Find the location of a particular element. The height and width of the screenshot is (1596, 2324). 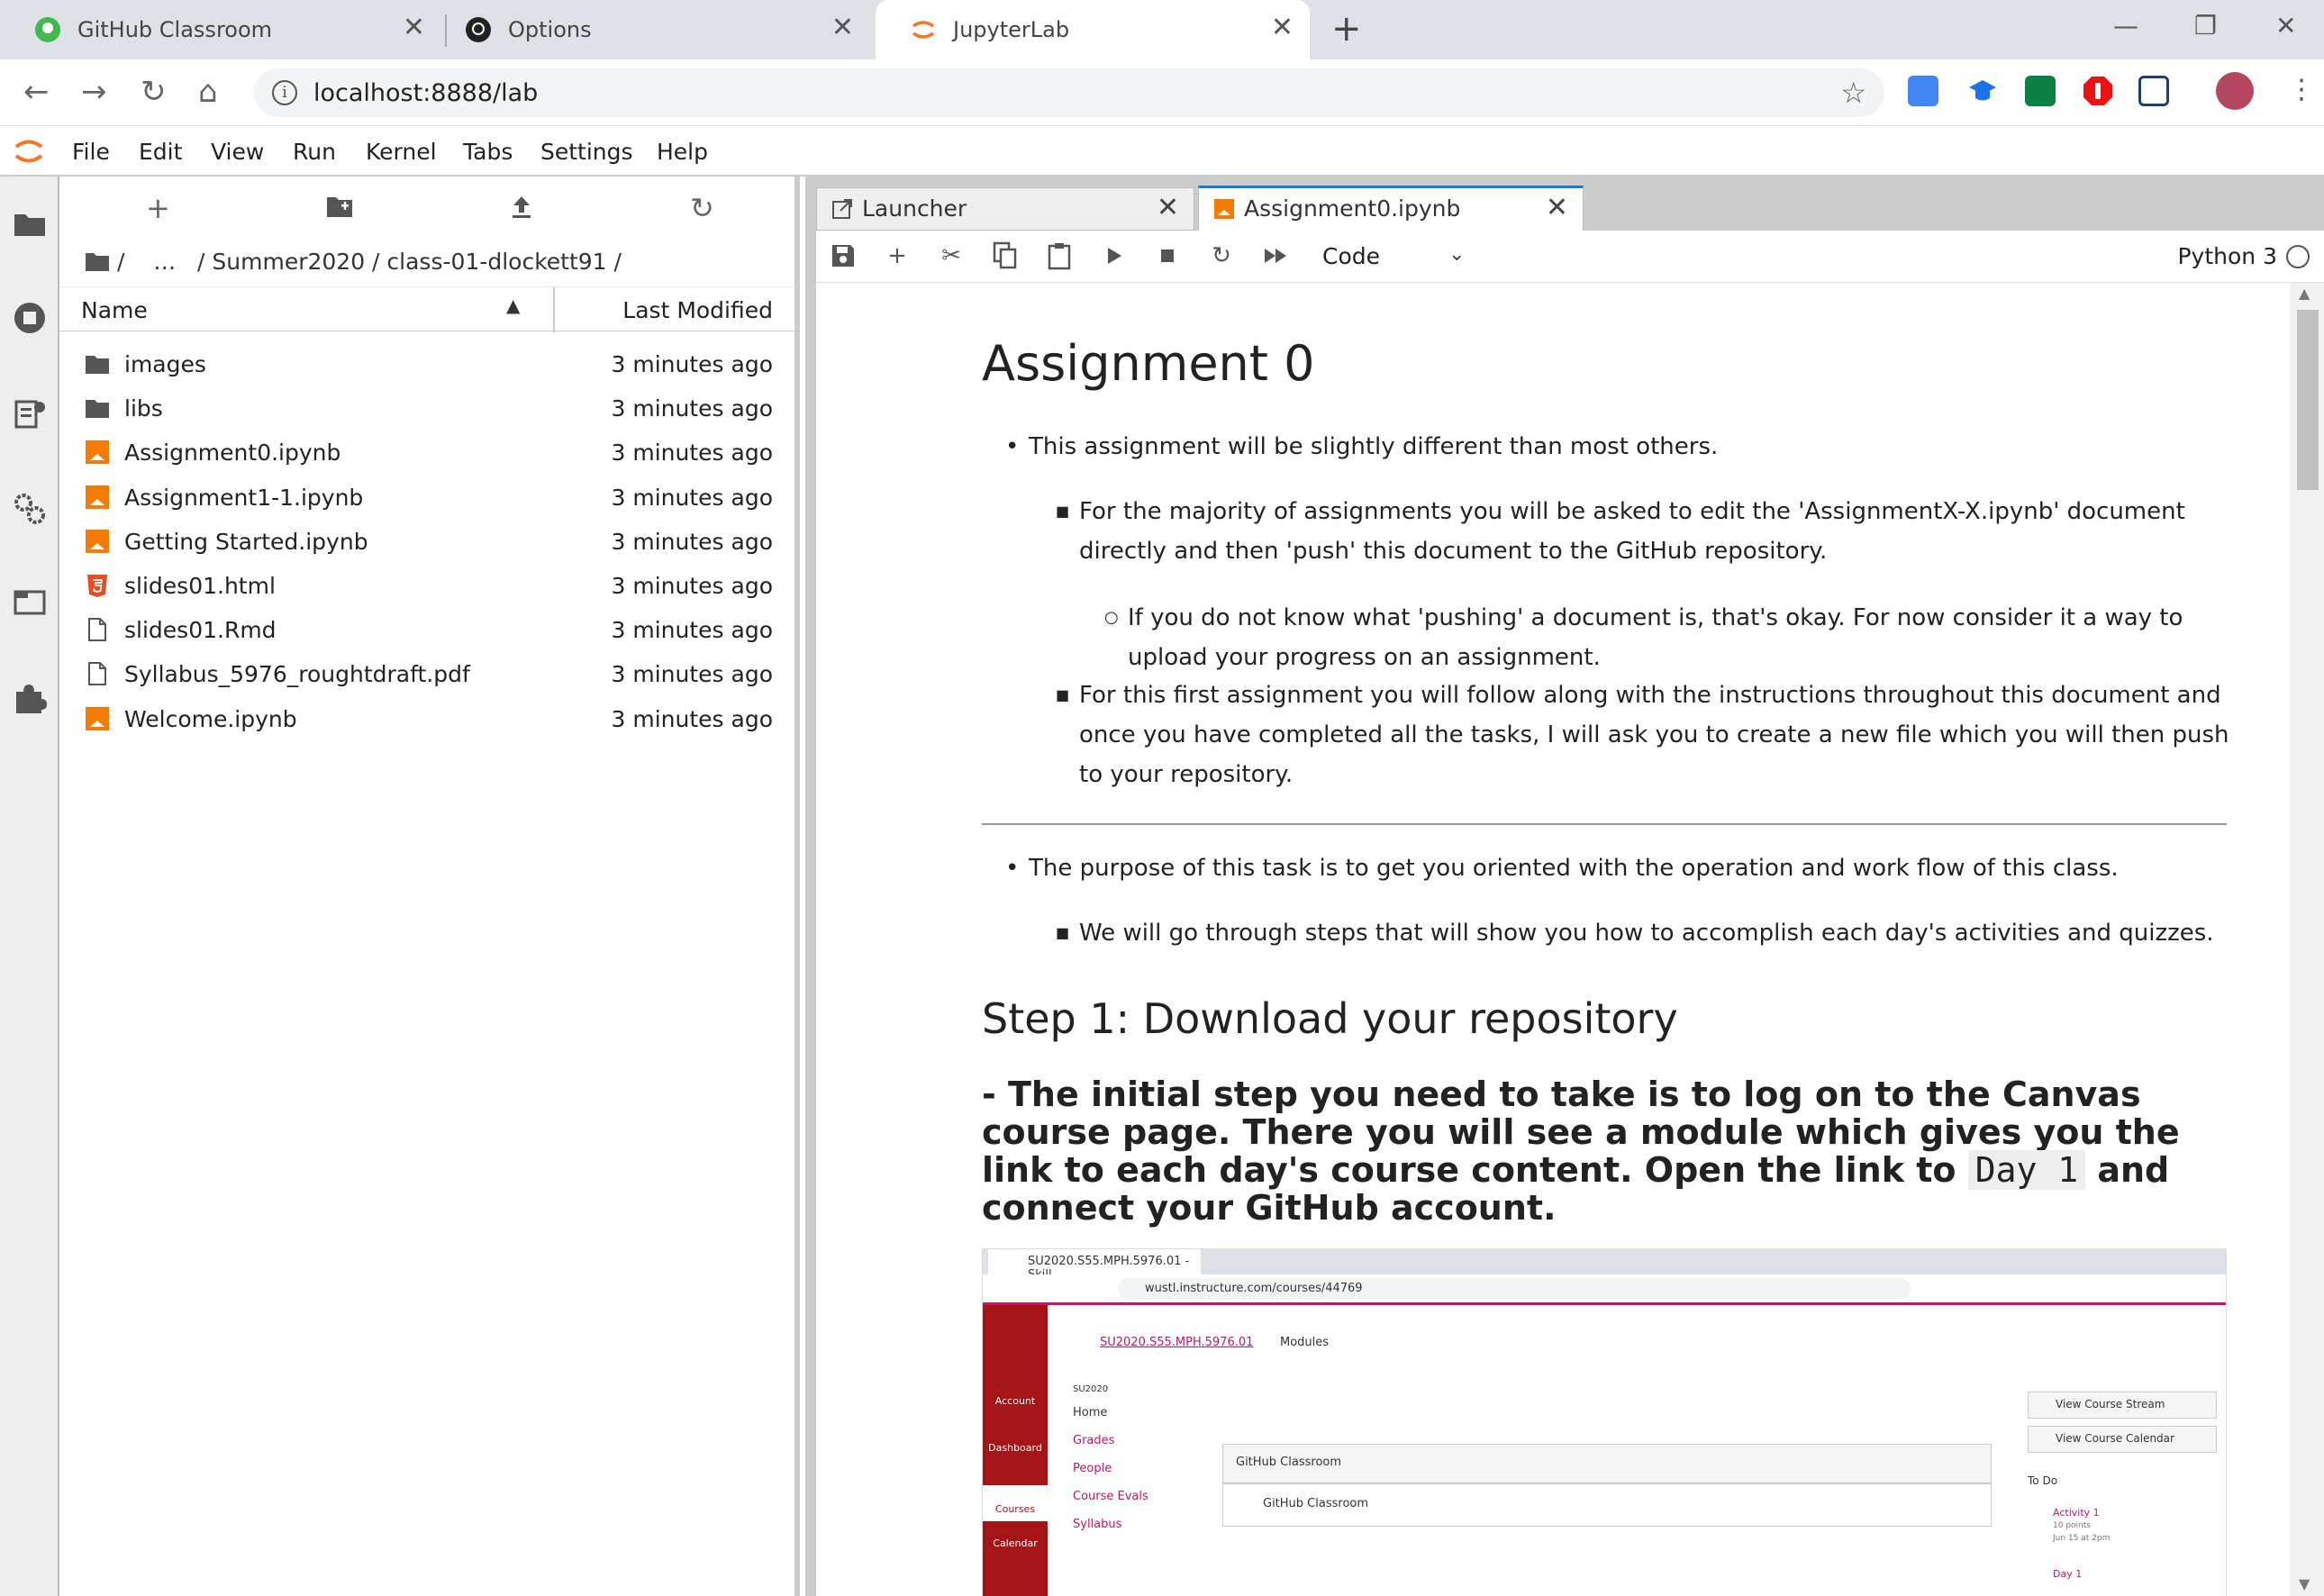

embedded-crumb: Modules is located at coordinates (1305, 1342).